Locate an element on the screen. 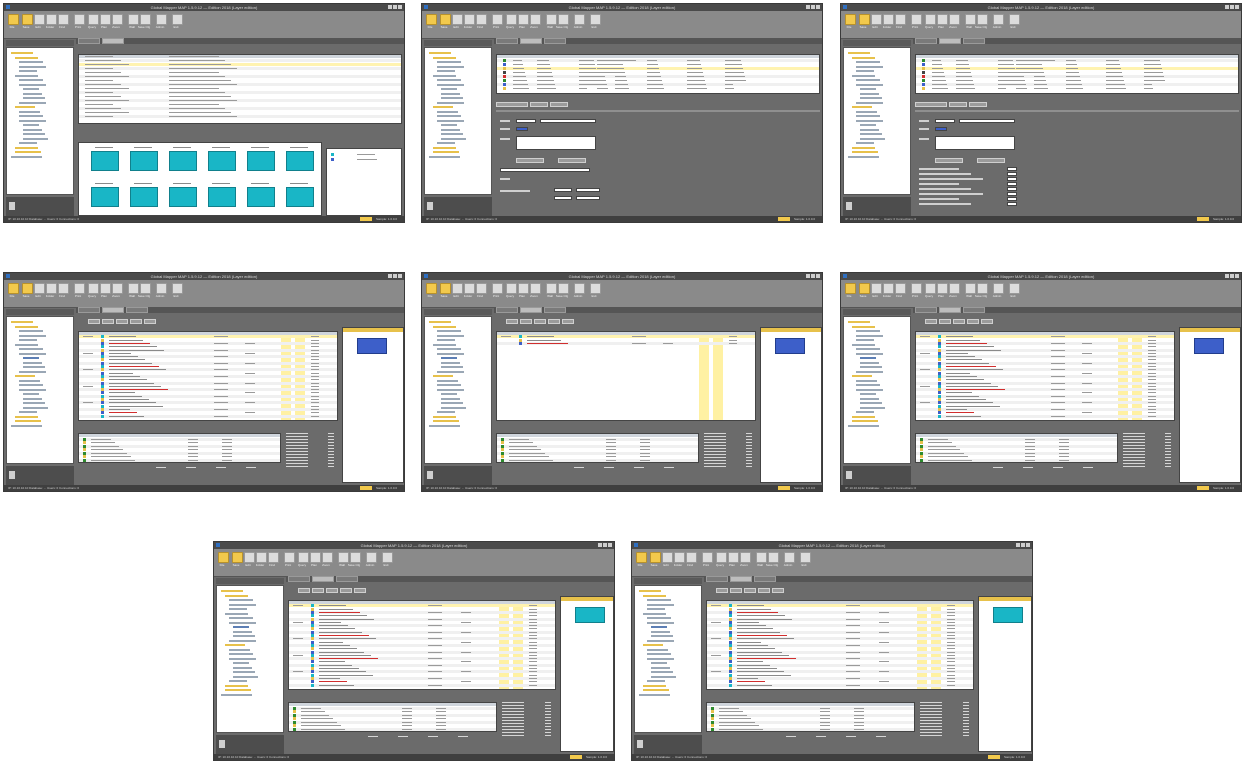  date-field is located at coordinates (563, 198).